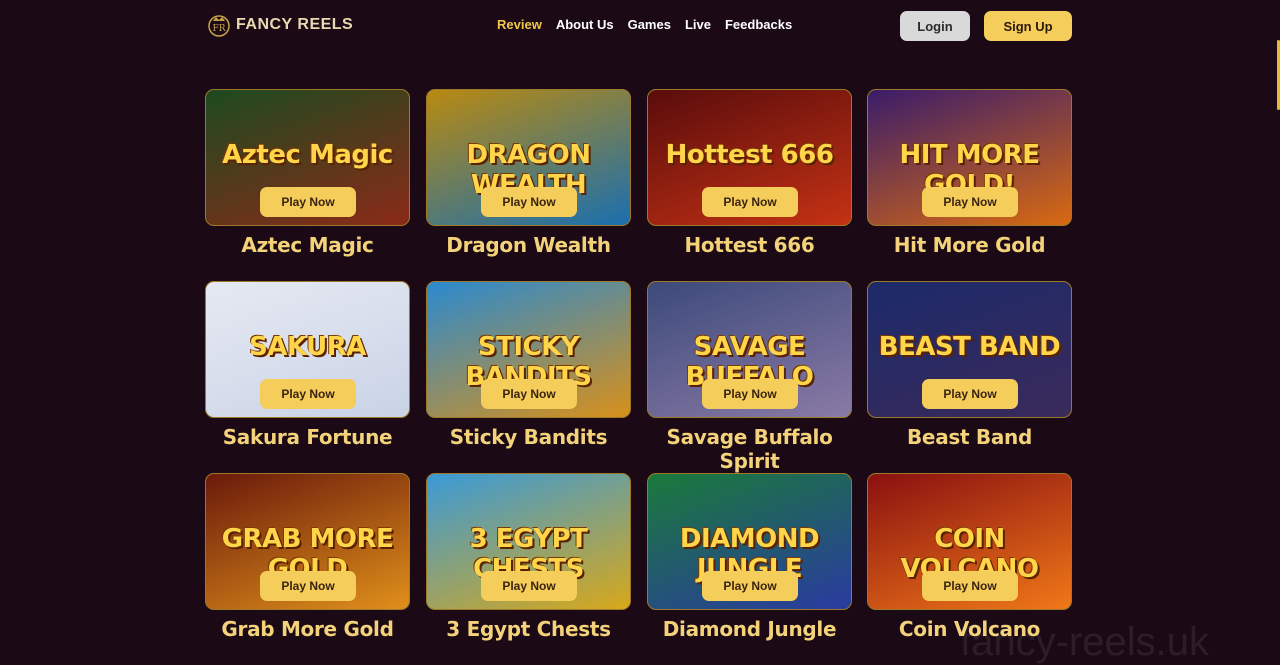 The image size is (1280, 665). I want to click on game-card-beast-band: BEAST BAND Play Now Beast Band, so click(969, 365).